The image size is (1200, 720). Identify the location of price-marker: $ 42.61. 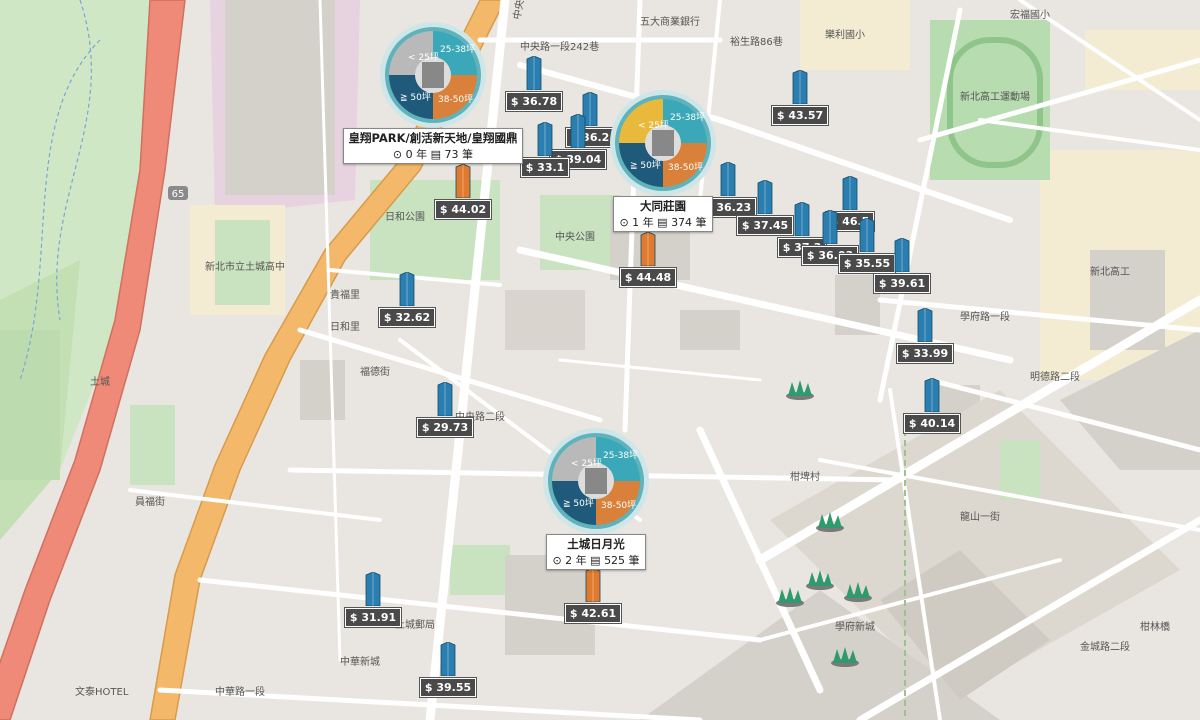
(593, 597).